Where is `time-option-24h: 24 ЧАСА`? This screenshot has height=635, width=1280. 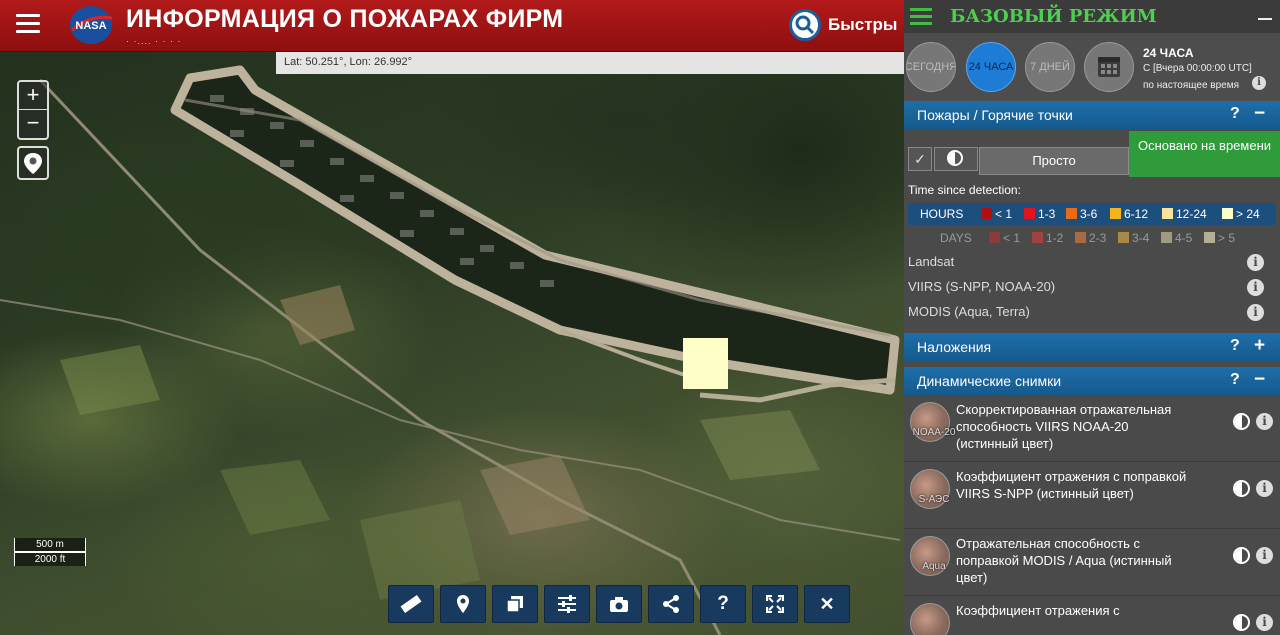
time-option-24h: 24 ЧАСА is located at coordinates (991, 67).